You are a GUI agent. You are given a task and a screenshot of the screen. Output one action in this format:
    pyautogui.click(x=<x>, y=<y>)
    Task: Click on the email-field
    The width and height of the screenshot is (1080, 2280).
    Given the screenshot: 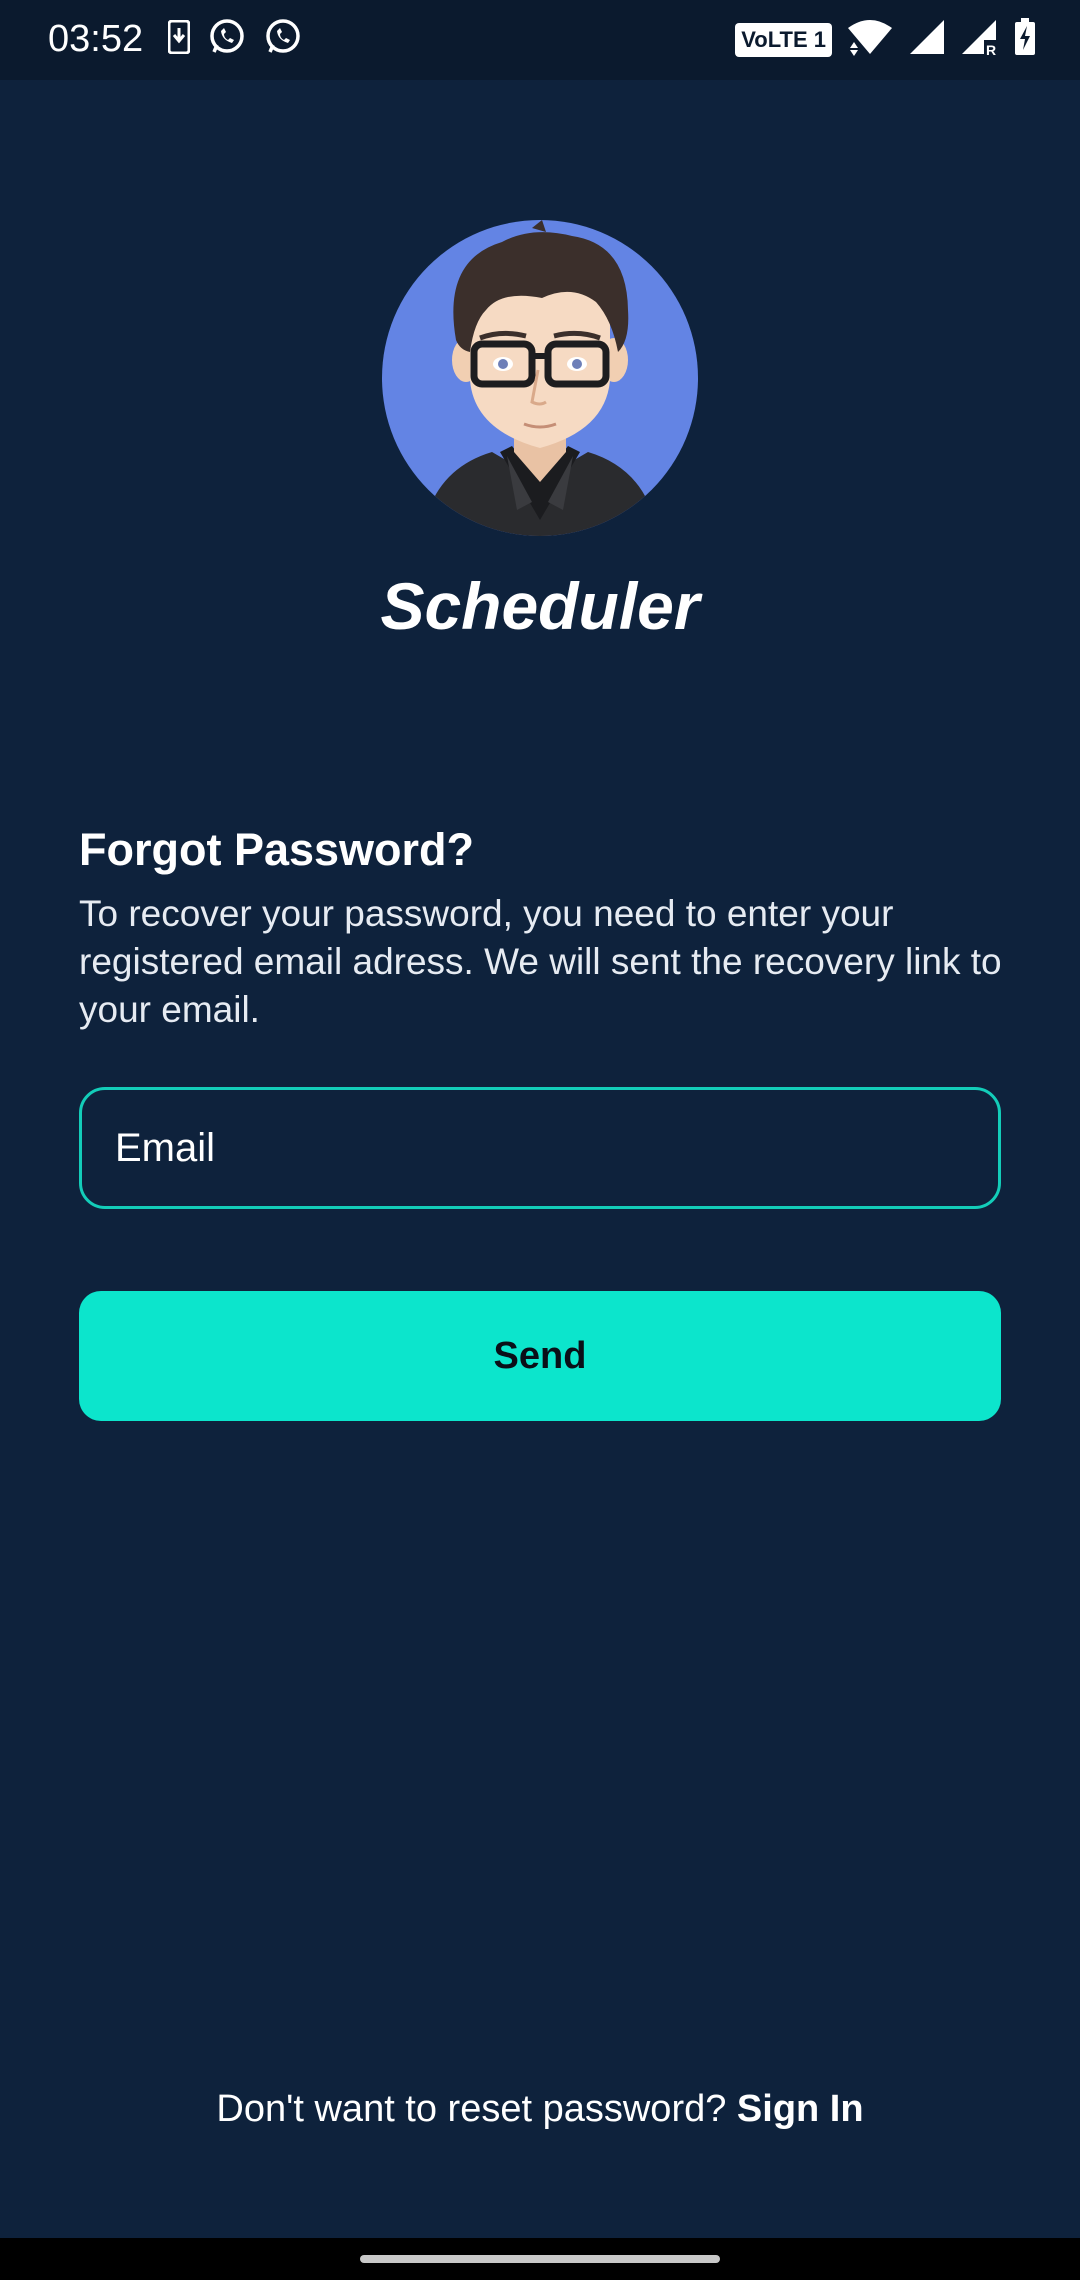 What is the action you would take?
    pyautogui.click(x=540, y=1148)
    